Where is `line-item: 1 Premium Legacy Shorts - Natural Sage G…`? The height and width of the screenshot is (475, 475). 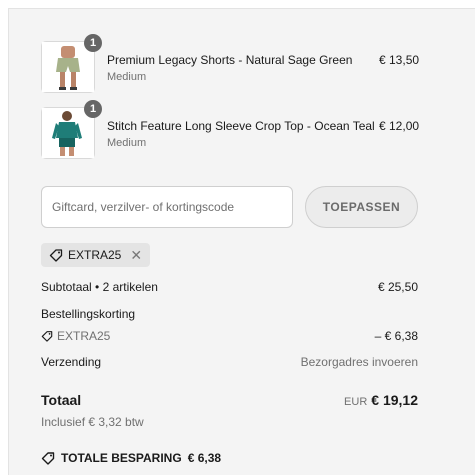
line-item: 1 Premium Legacy Shorts - Natural Sage G… is located at coordinates (230, 63).